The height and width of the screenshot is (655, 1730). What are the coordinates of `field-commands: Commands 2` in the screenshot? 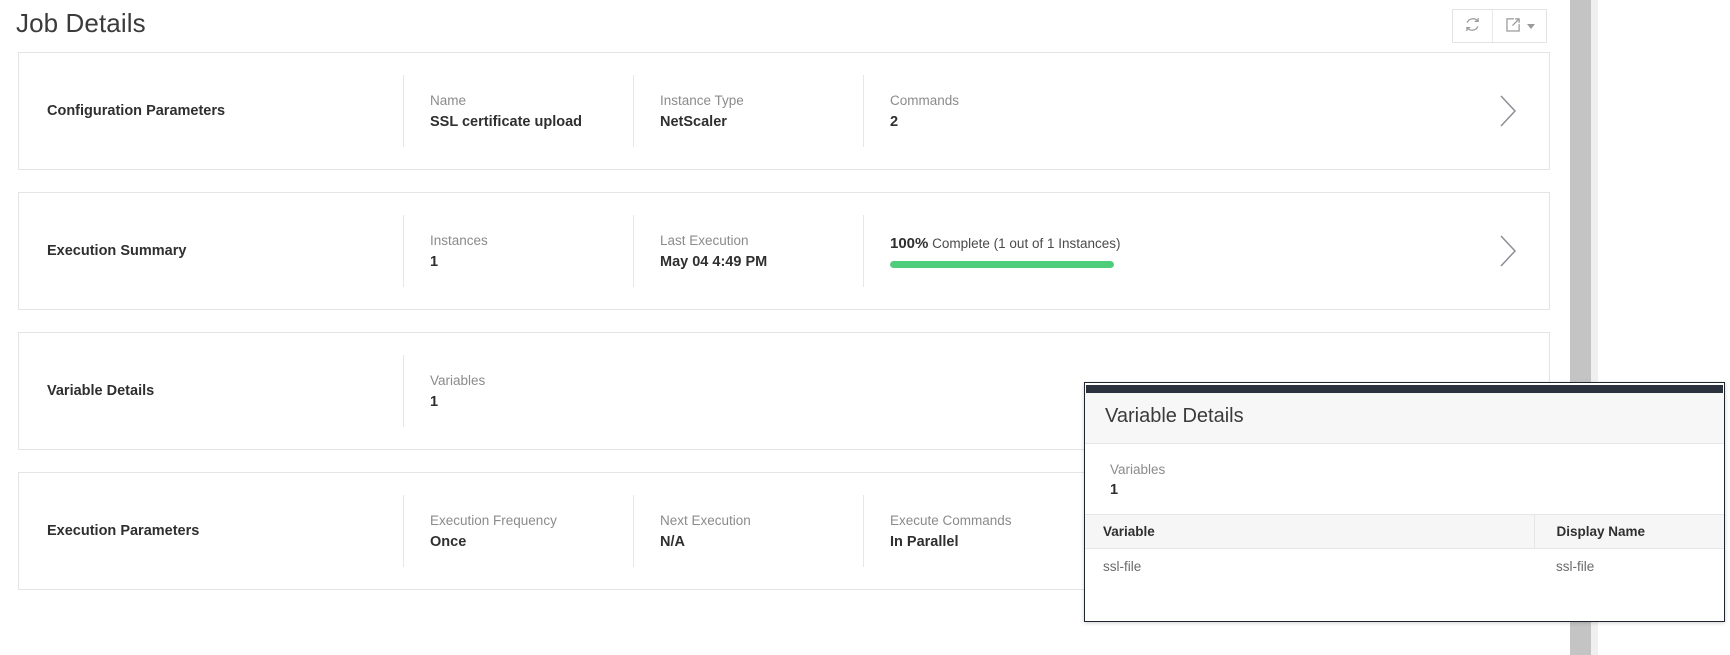 It's located at (1206, 111).